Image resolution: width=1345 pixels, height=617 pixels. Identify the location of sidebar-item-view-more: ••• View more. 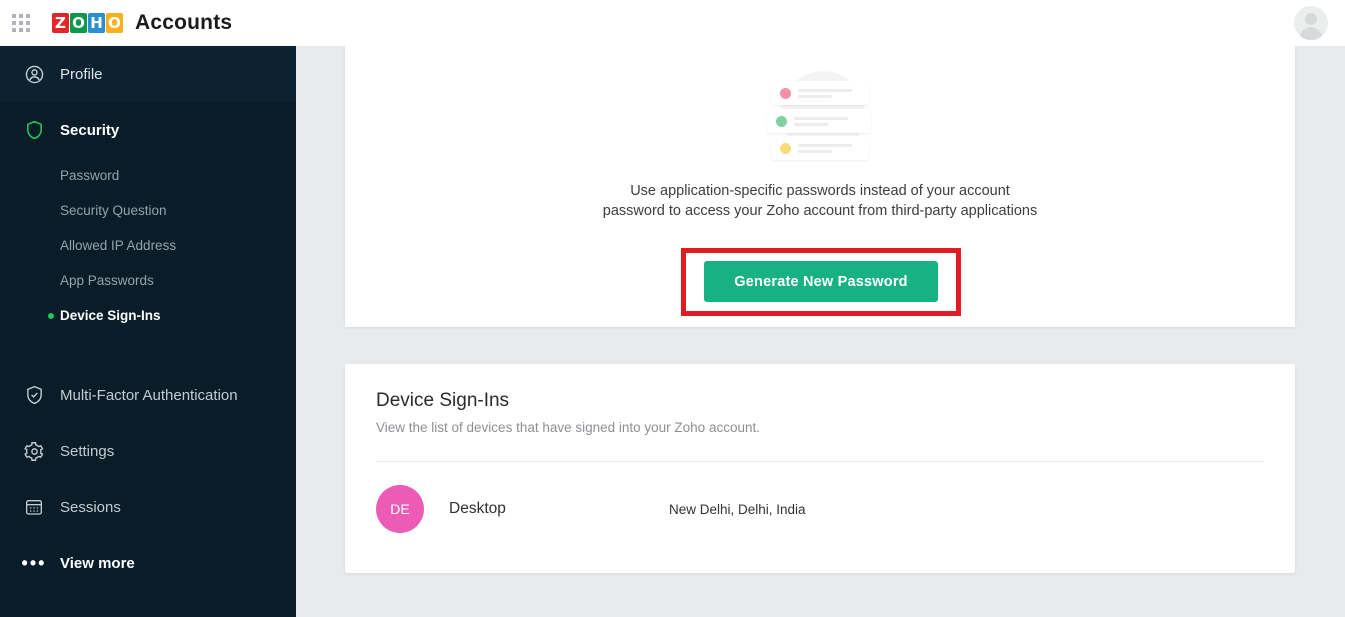
(148, 563).